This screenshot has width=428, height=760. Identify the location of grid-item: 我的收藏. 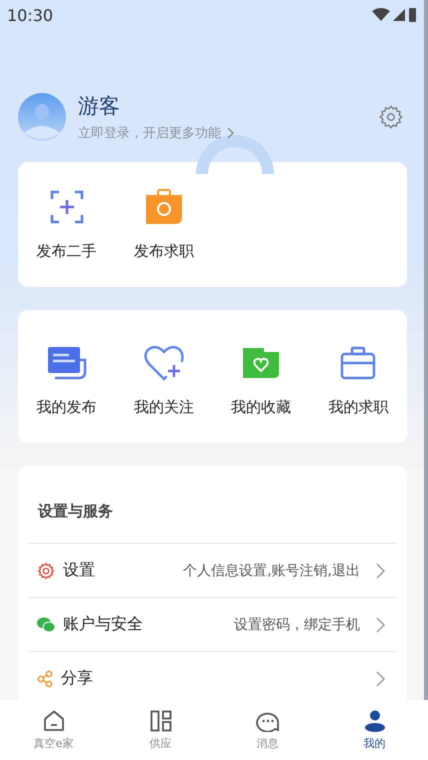
(261, 376).